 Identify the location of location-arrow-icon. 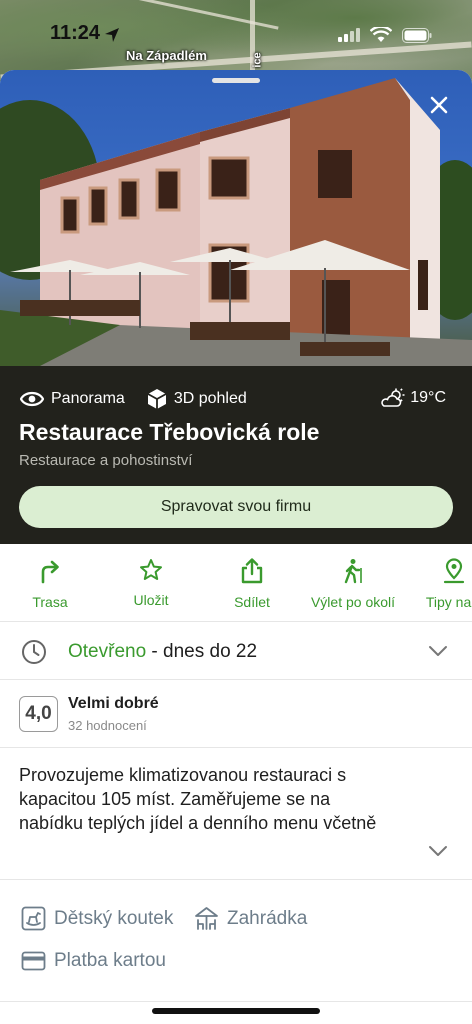
(112, 35).